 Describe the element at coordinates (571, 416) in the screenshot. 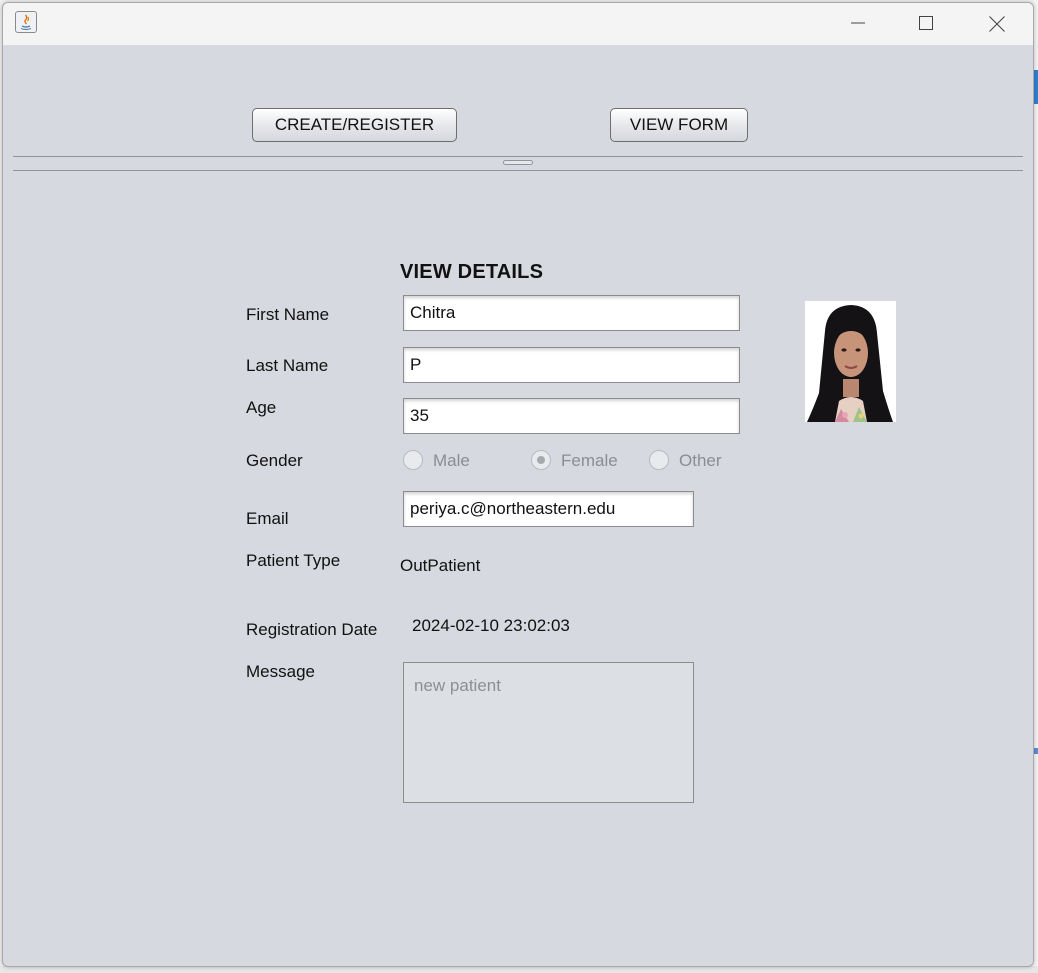

I see `age-field: 35` at that location.